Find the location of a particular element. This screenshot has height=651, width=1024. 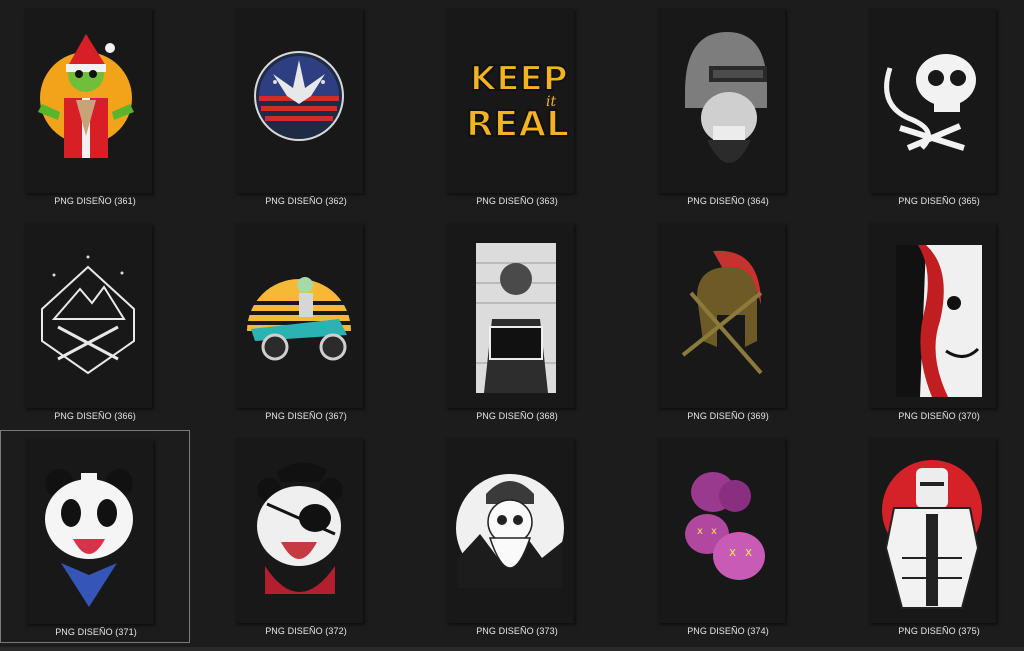

file-item: PNG DISEÑO (368) is located at coordinates (517, 321).